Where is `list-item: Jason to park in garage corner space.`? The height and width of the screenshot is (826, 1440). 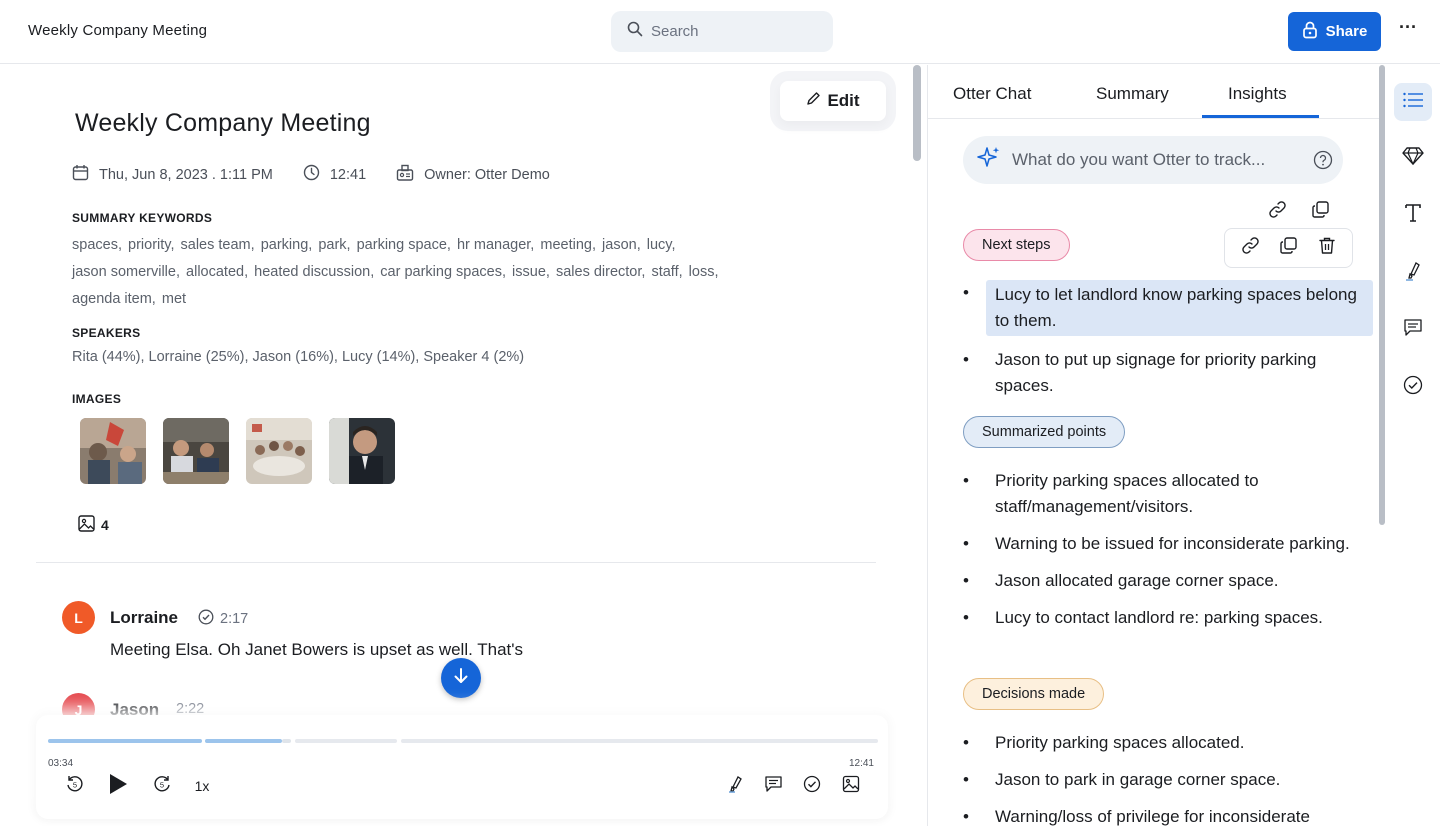 list-item: Jason to park in garage corner space. is located at coordinates (1168, 780).